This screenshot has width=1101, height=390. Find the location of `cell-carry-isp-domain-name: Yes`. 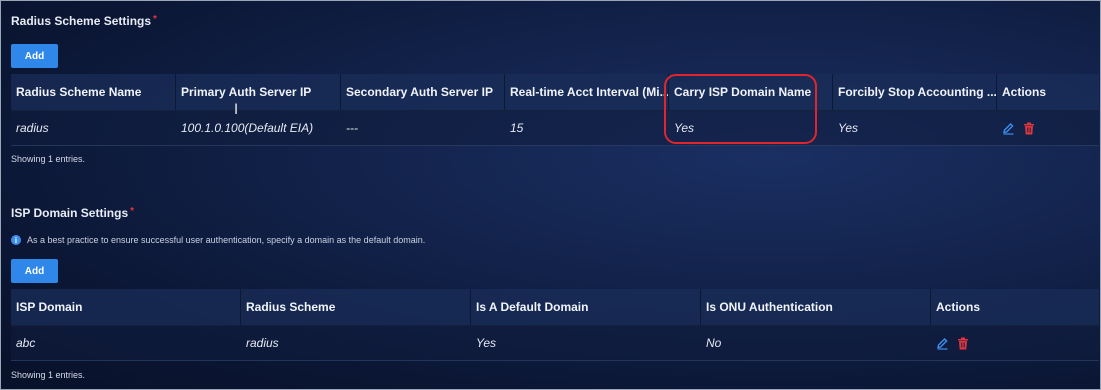

cell-carry-isp-domain-name: Yes is located at coordinates (684, 128).